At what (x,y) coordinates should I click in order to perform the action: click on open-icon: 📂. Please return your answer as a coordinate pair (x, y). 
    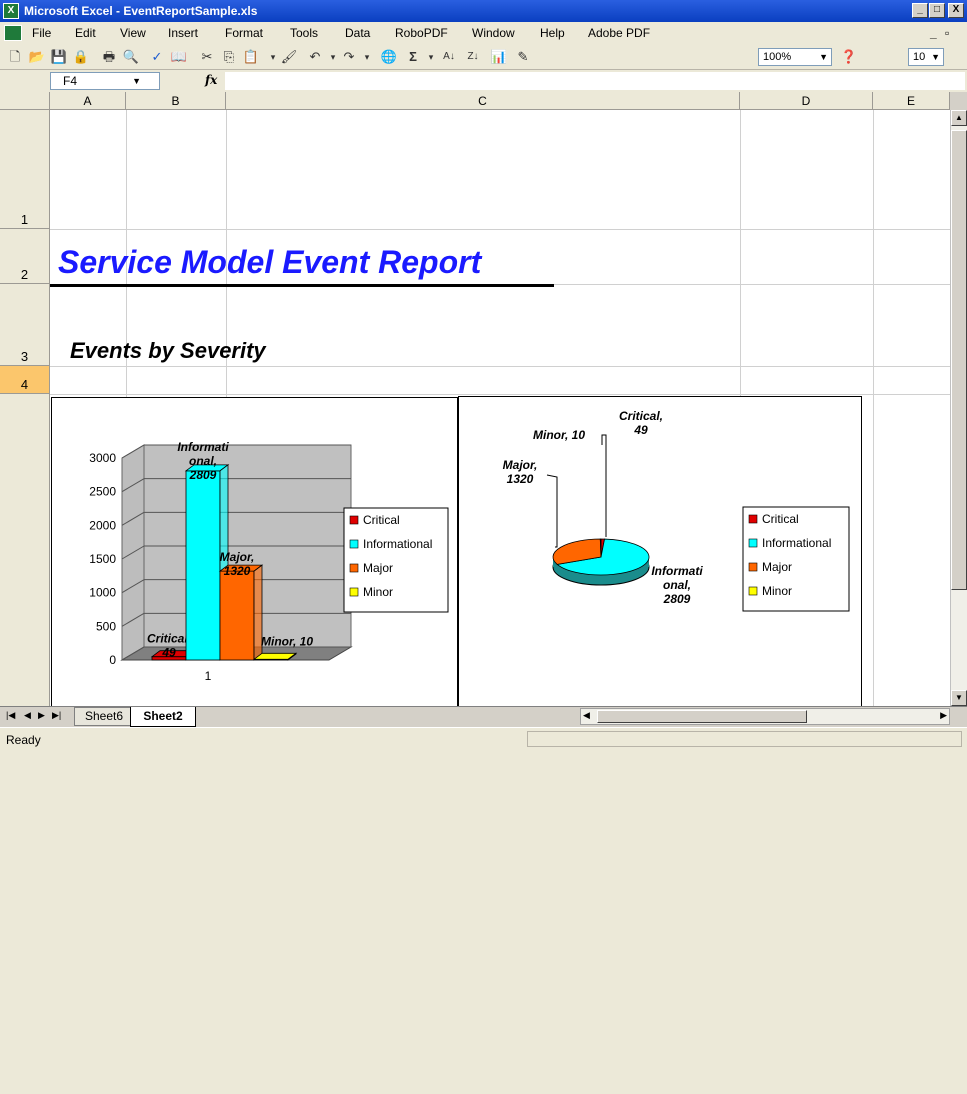
    Looking at the image, I should click on (37, 57).